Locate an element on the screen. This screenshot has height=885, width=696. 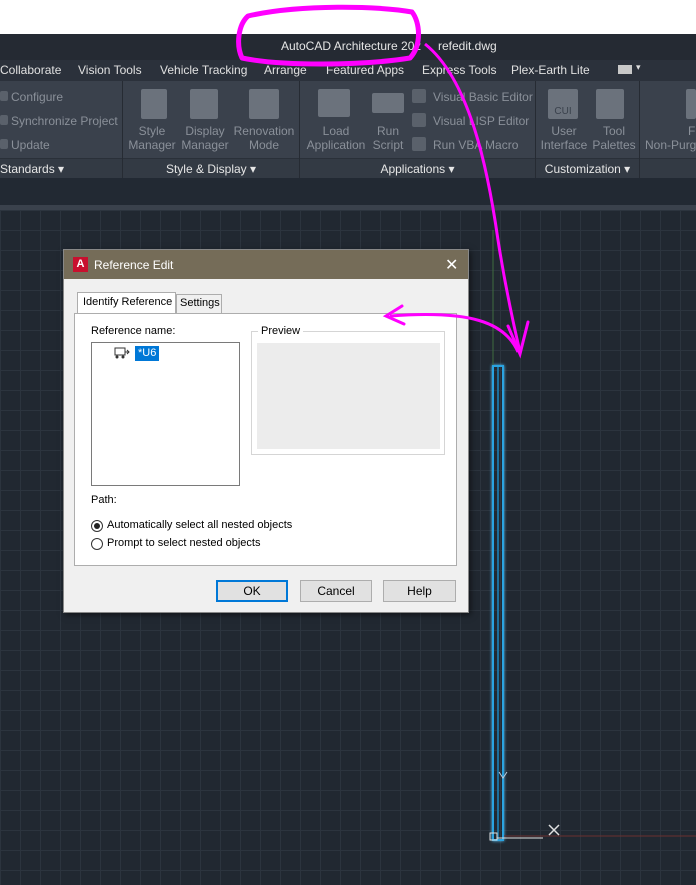
annotation-arrow-down is located at coordinates (473, 197).